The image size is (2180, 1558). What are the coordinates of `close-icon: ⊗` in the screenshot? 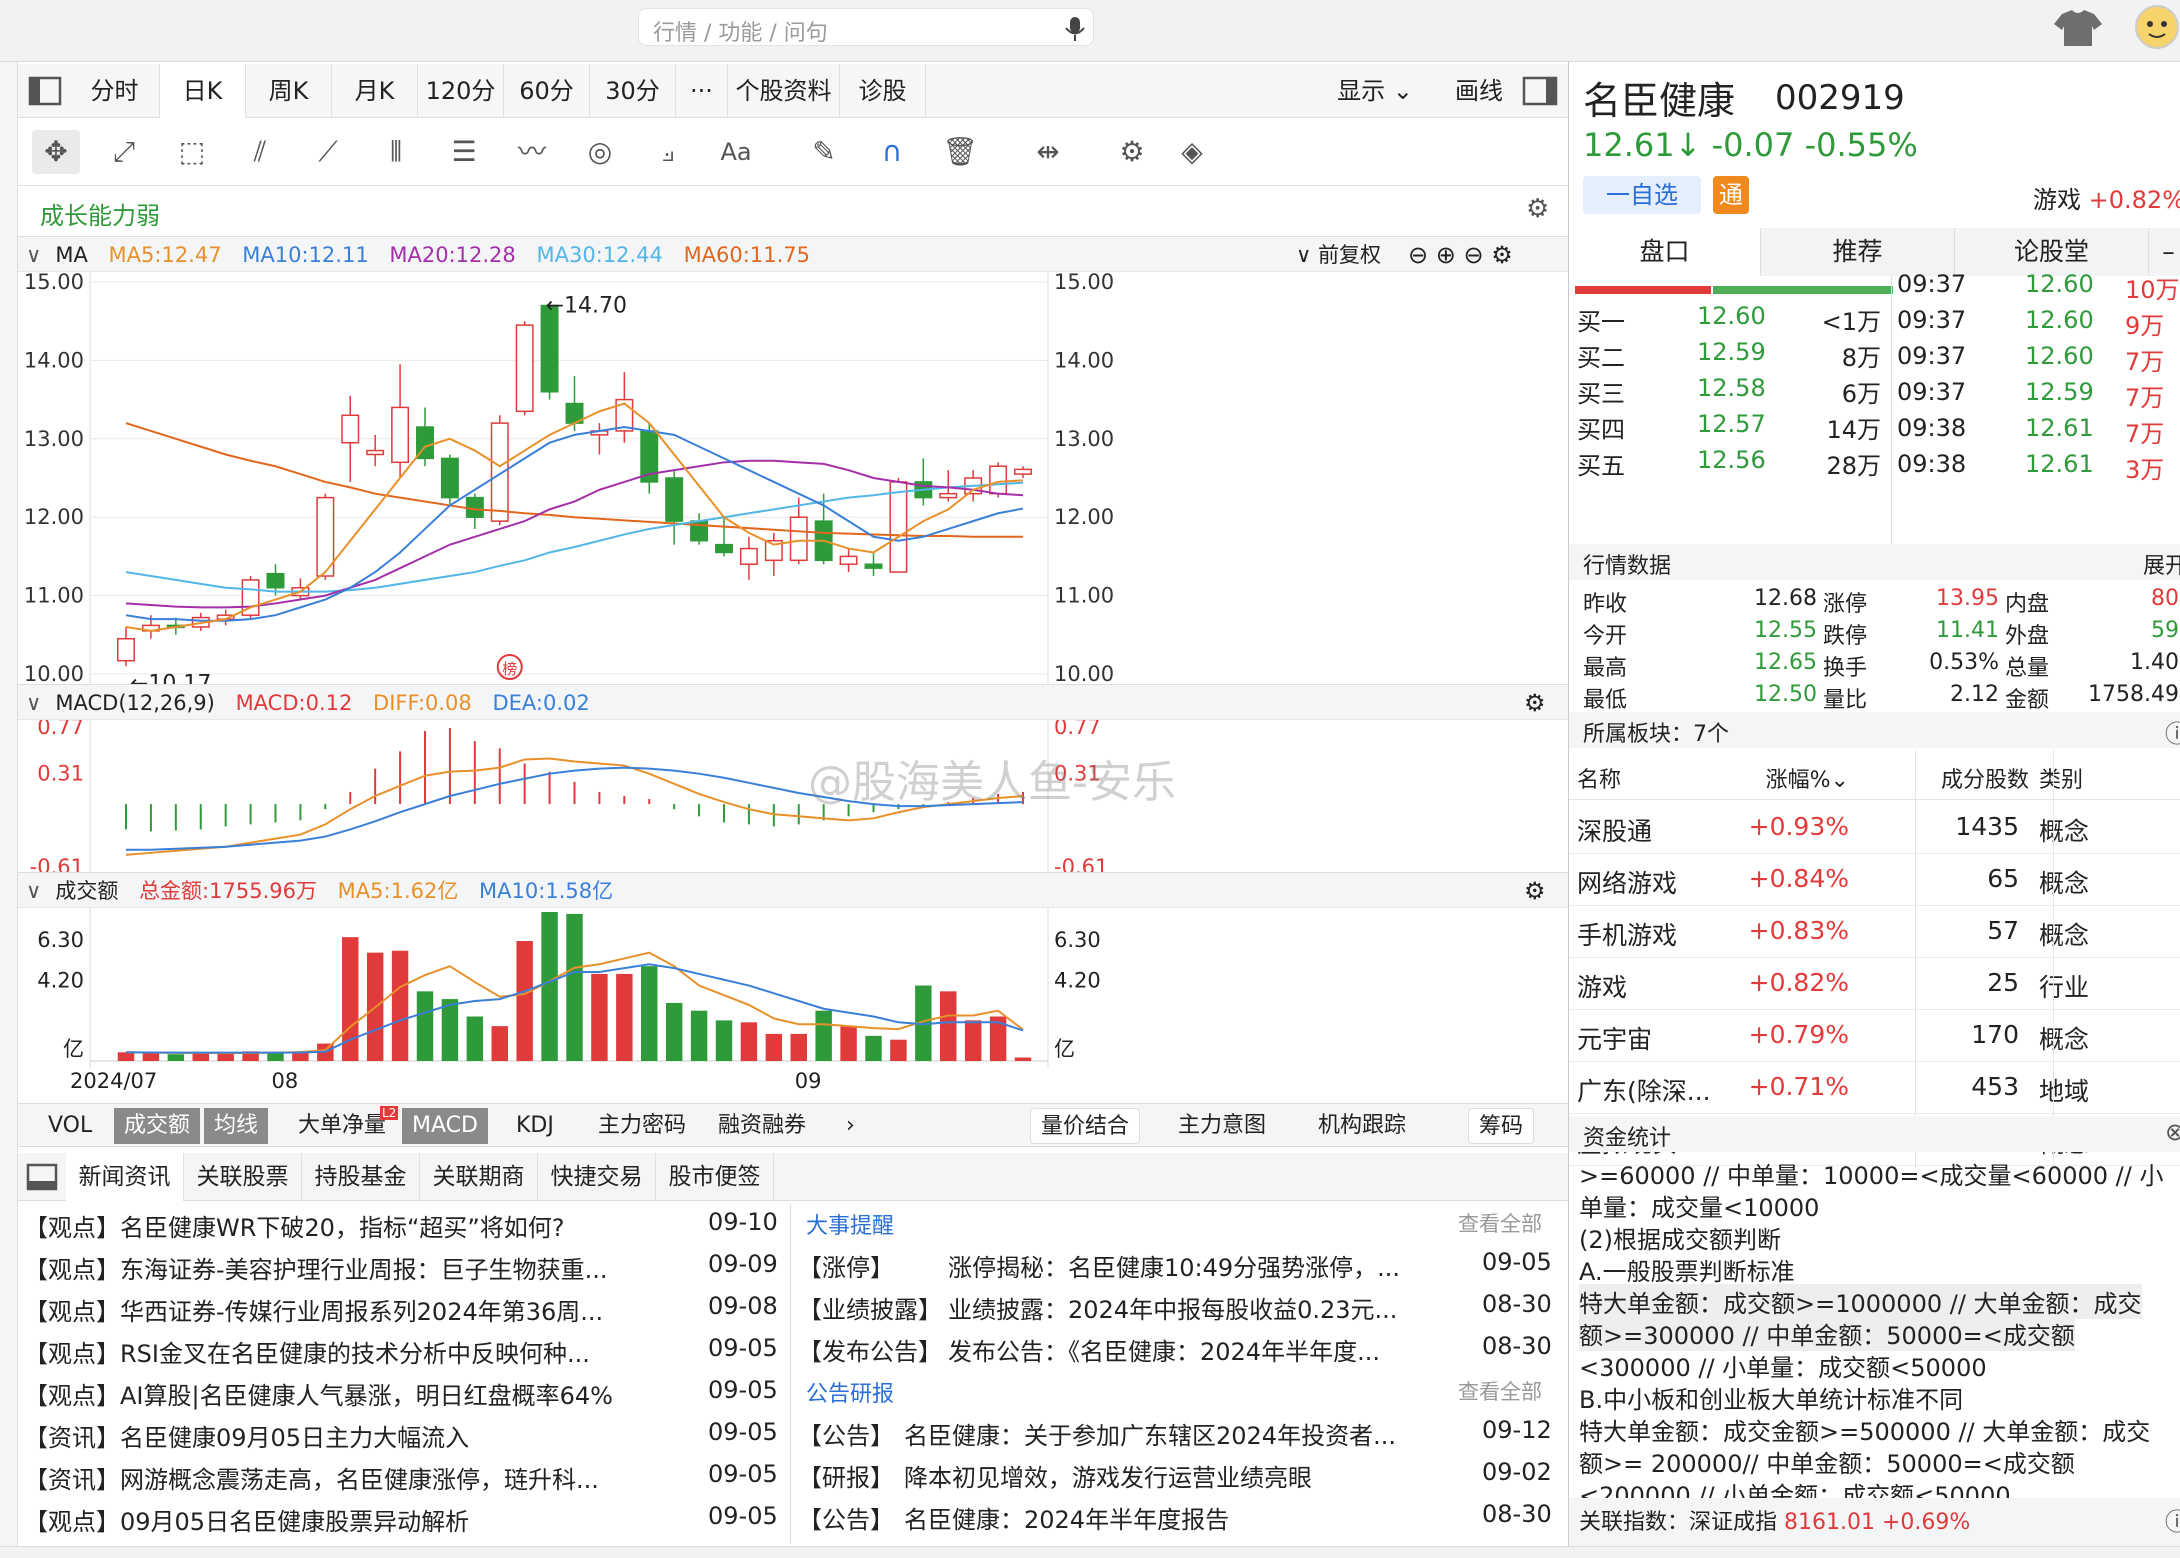 It's located at (2172, 1132).